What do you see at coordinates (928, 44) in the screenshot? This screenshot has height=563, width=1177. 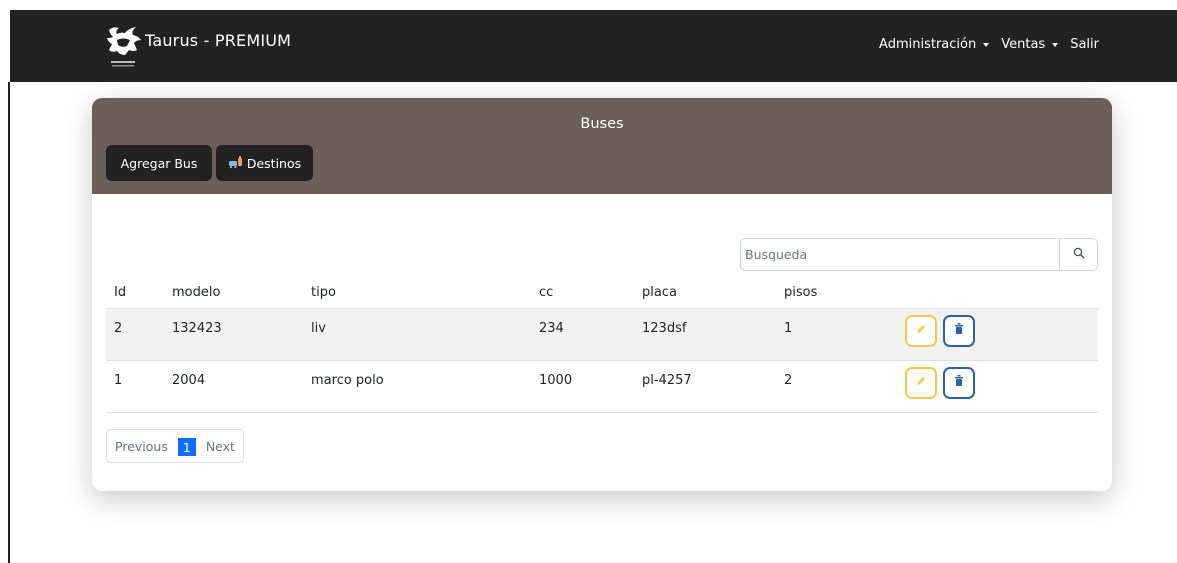 I see `nav-item-label: Administración` at bounding box center [928, 44].